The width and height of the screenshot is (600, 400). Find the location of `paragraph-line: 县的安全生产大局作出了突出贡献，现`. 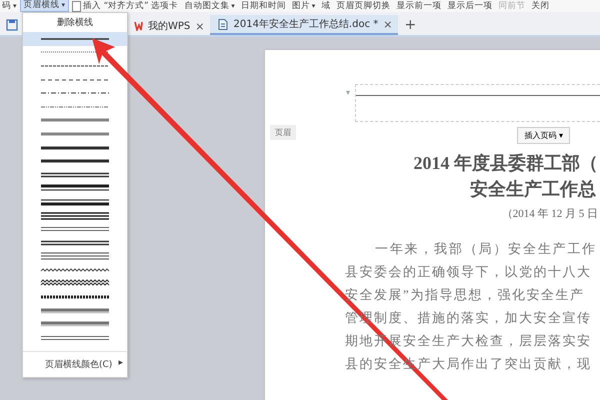

paragraph-line: 县的安全生产大局作出了突出贡献，现 is located at coordinates (468, 364).